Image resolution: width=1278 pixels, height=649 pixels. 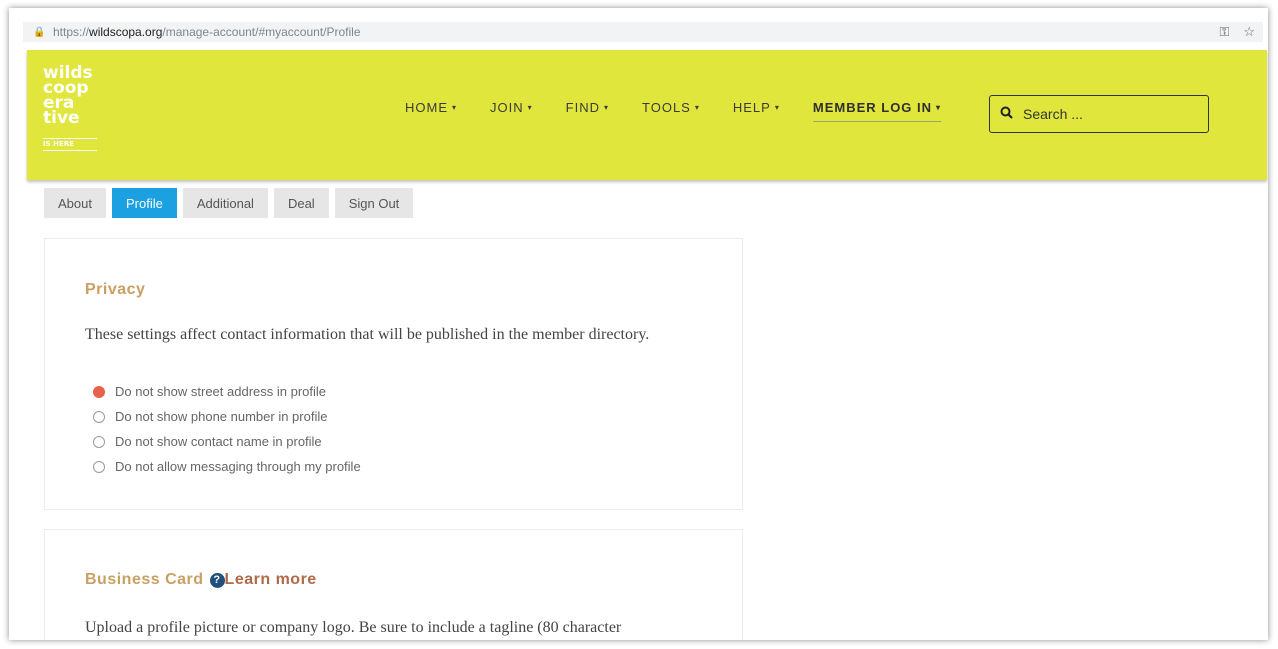 I want to click on star-icon: ☆, so click(x=1249, y=32).